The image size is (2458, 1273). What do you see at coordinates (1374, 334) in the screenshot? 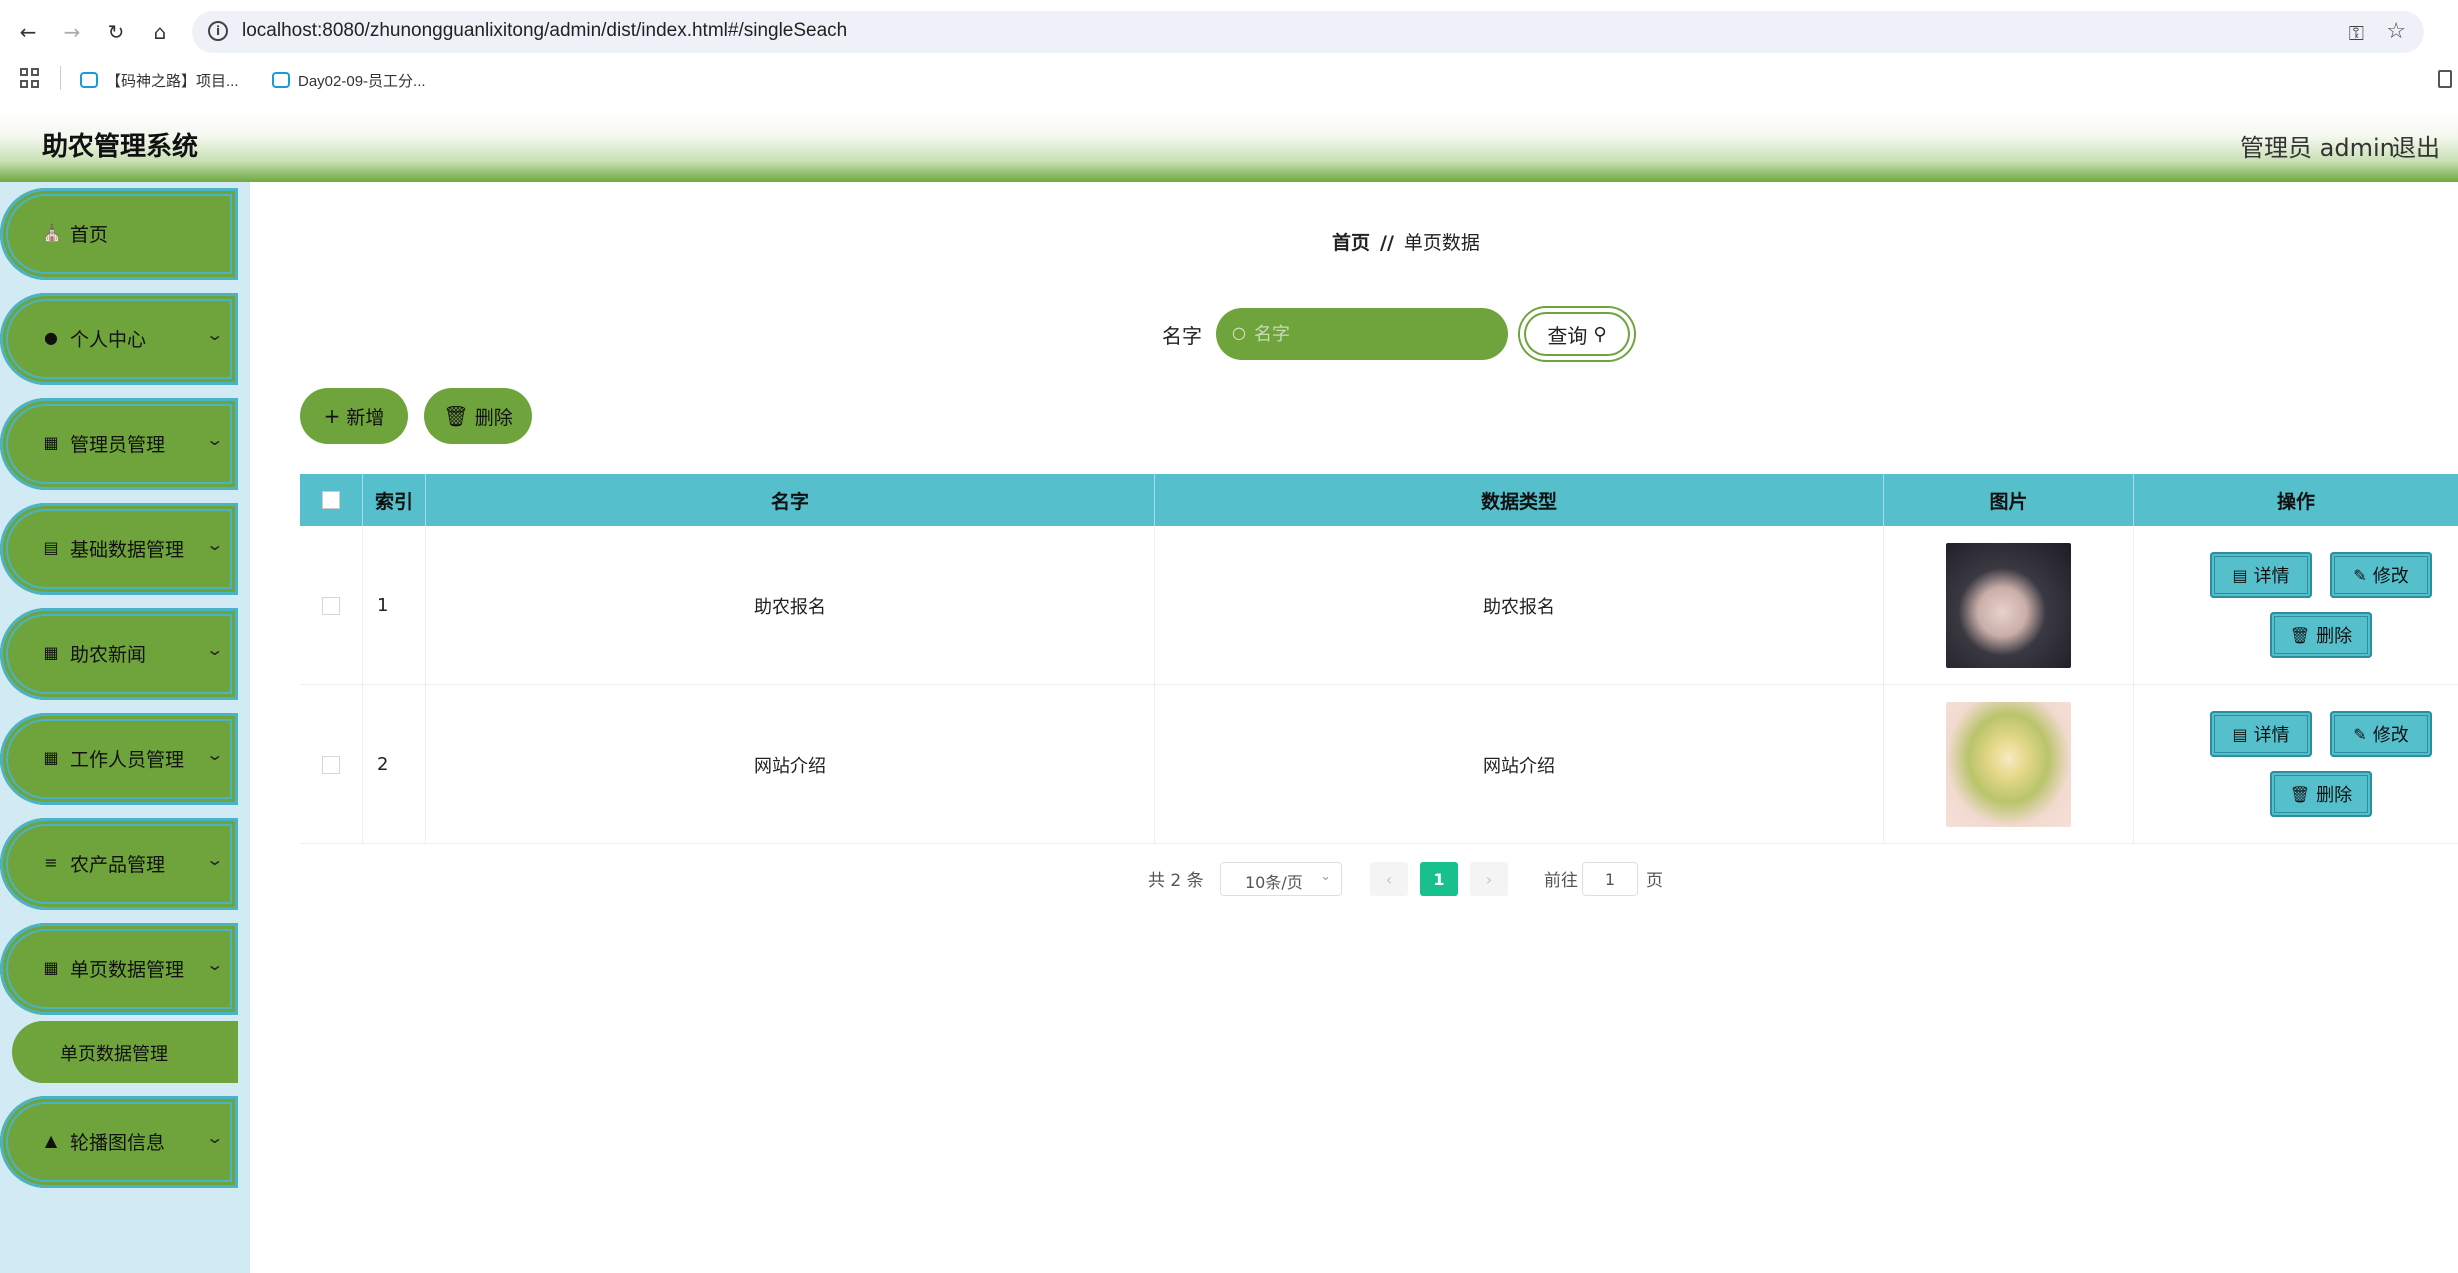
I see `search-input` at bounding box center [1374, 334].